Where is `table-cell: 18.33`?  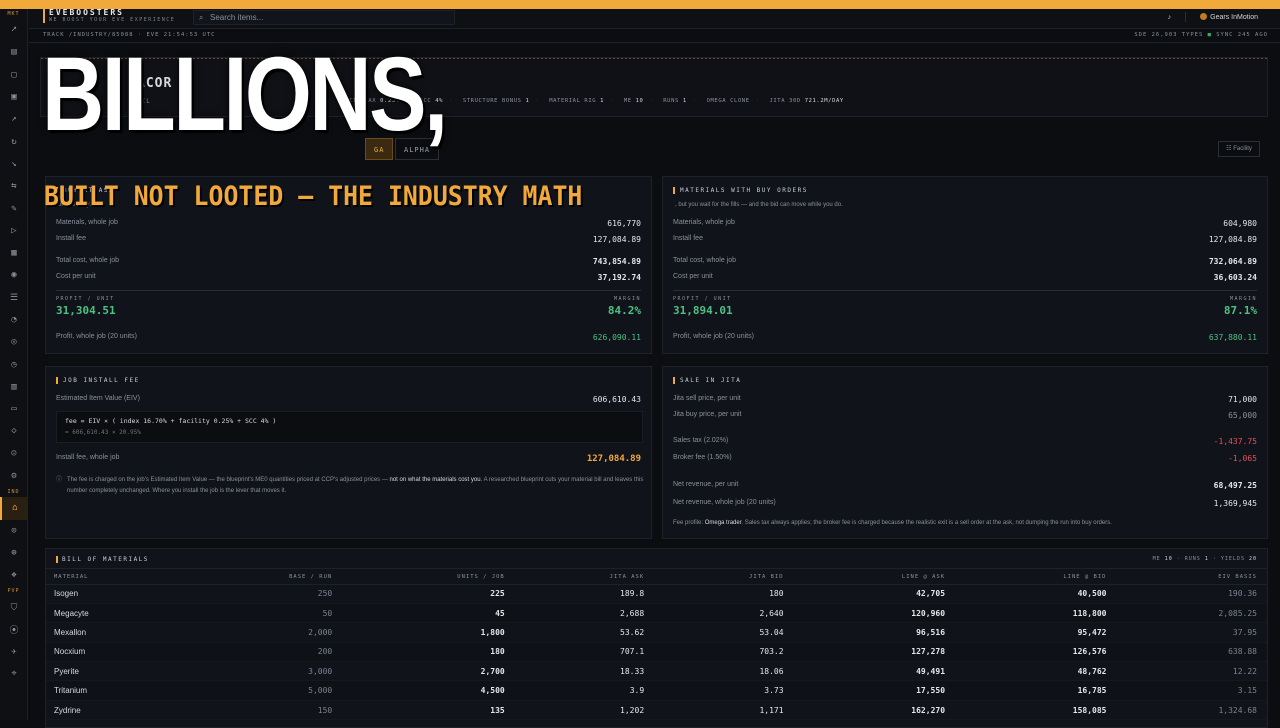
table-cell: 18.33 is located at coordinates (584, 671).